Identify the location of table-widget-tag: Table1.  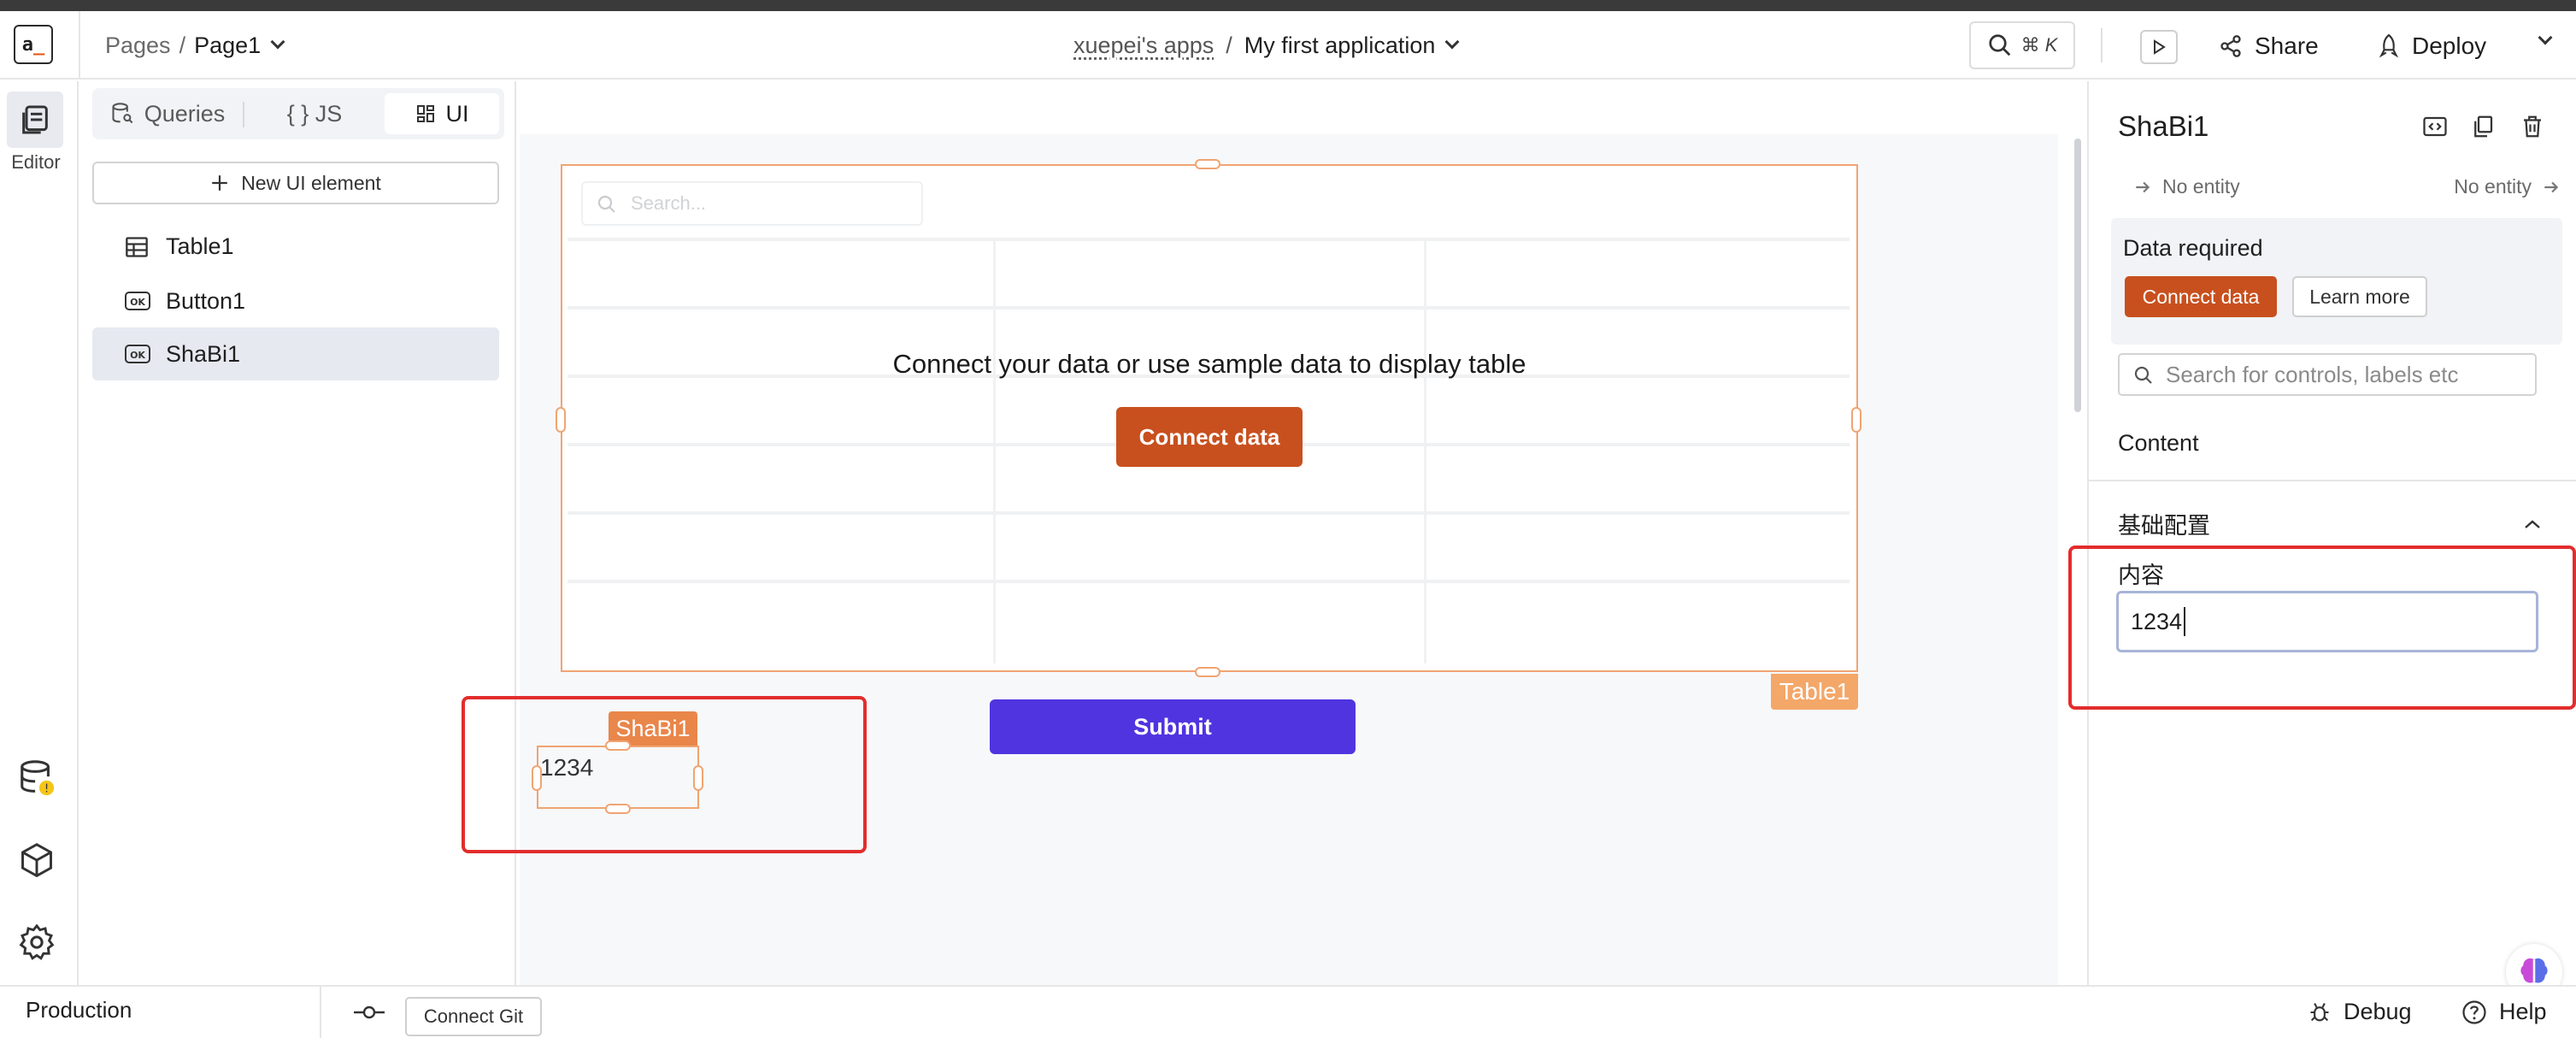
(1814, 692).